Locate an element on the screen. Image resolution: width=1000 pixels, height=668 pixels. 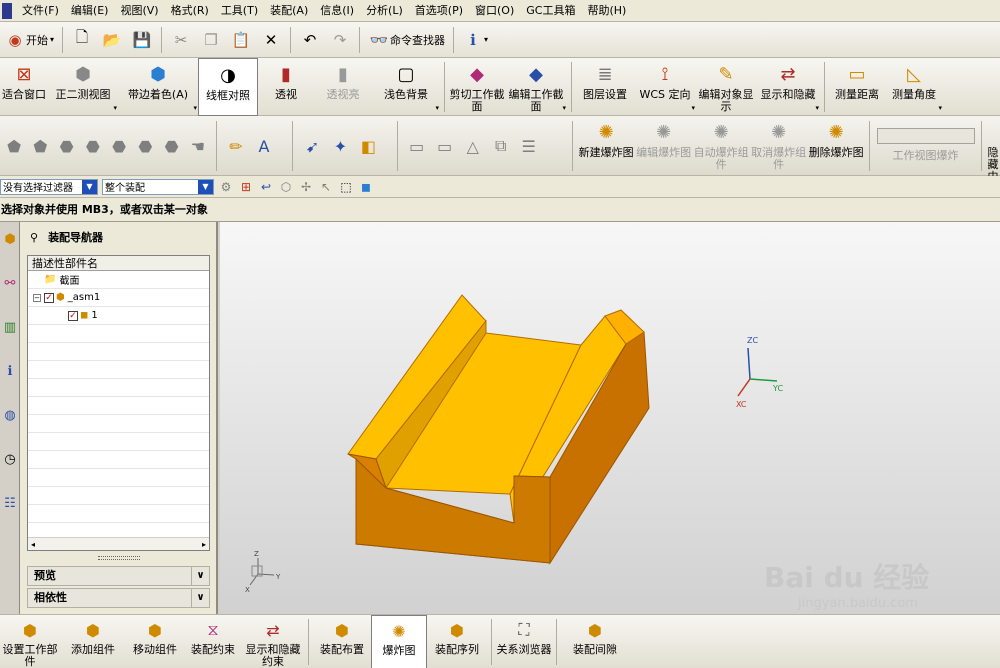
revolve-icon: ⬟ is located at coordinates (40, 146).